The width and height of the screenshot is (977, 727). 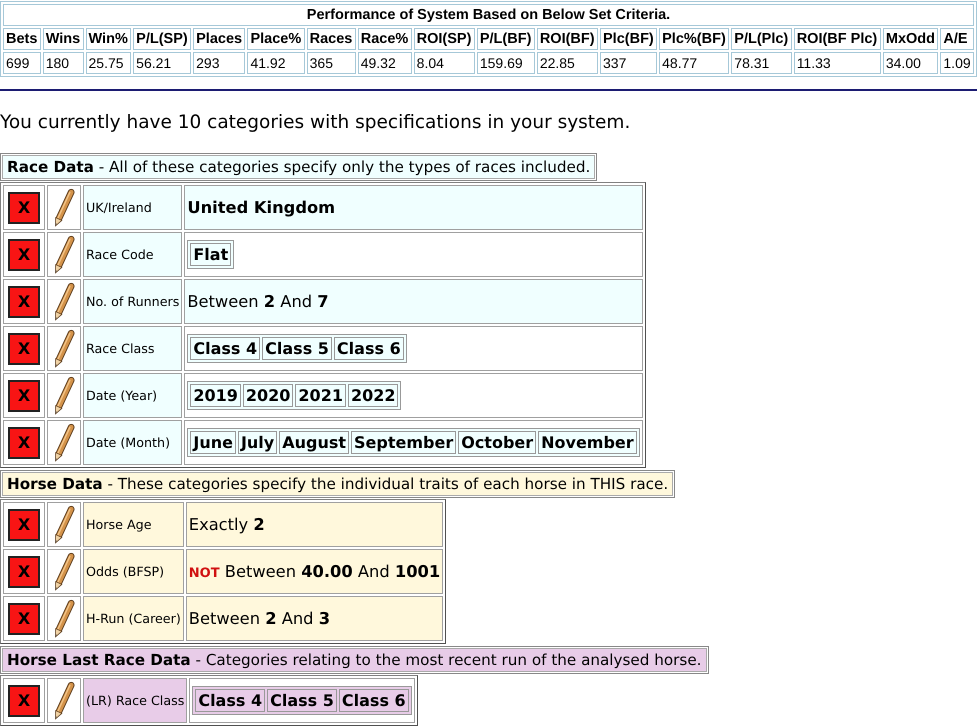 I want to click on column-header: A/E, so click(x=957, y=39).